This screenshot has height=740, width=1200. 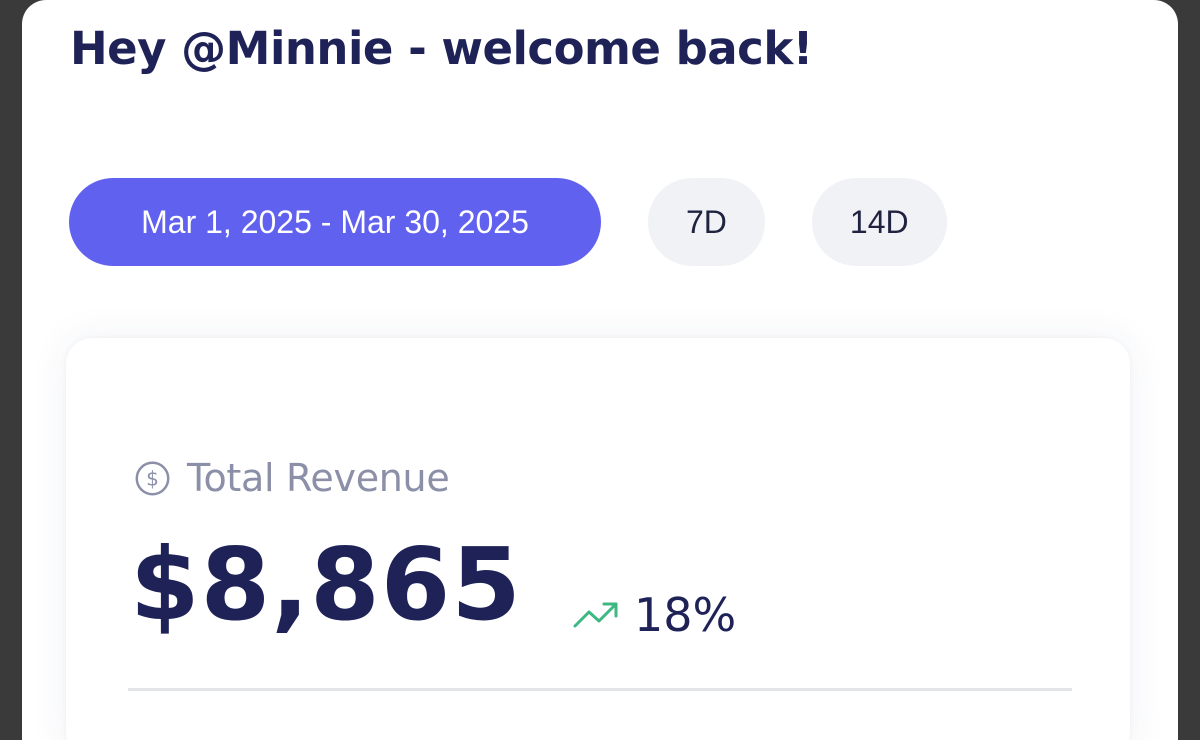 I want to click on metric-label: $ Total Revenue, so click(x=292, y=478).